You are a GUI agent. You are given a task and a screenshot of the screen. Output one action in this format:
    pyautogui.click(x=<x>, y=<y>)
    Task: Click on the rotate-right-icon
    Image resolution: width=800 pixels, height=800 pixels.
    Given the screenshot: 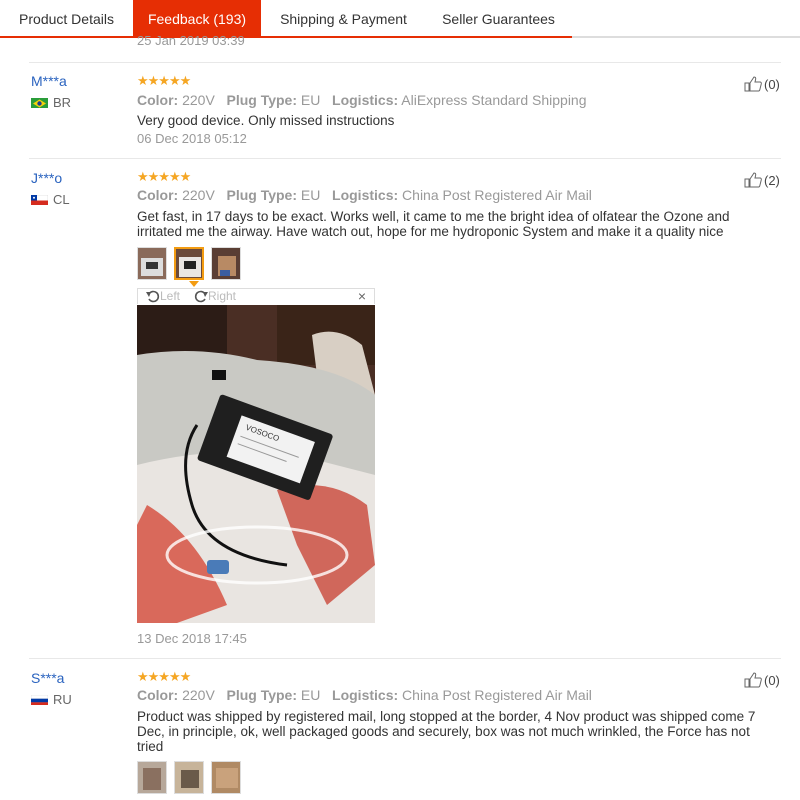 What is the action you would take?
    pyautogui.click(x=201, y=296)
    